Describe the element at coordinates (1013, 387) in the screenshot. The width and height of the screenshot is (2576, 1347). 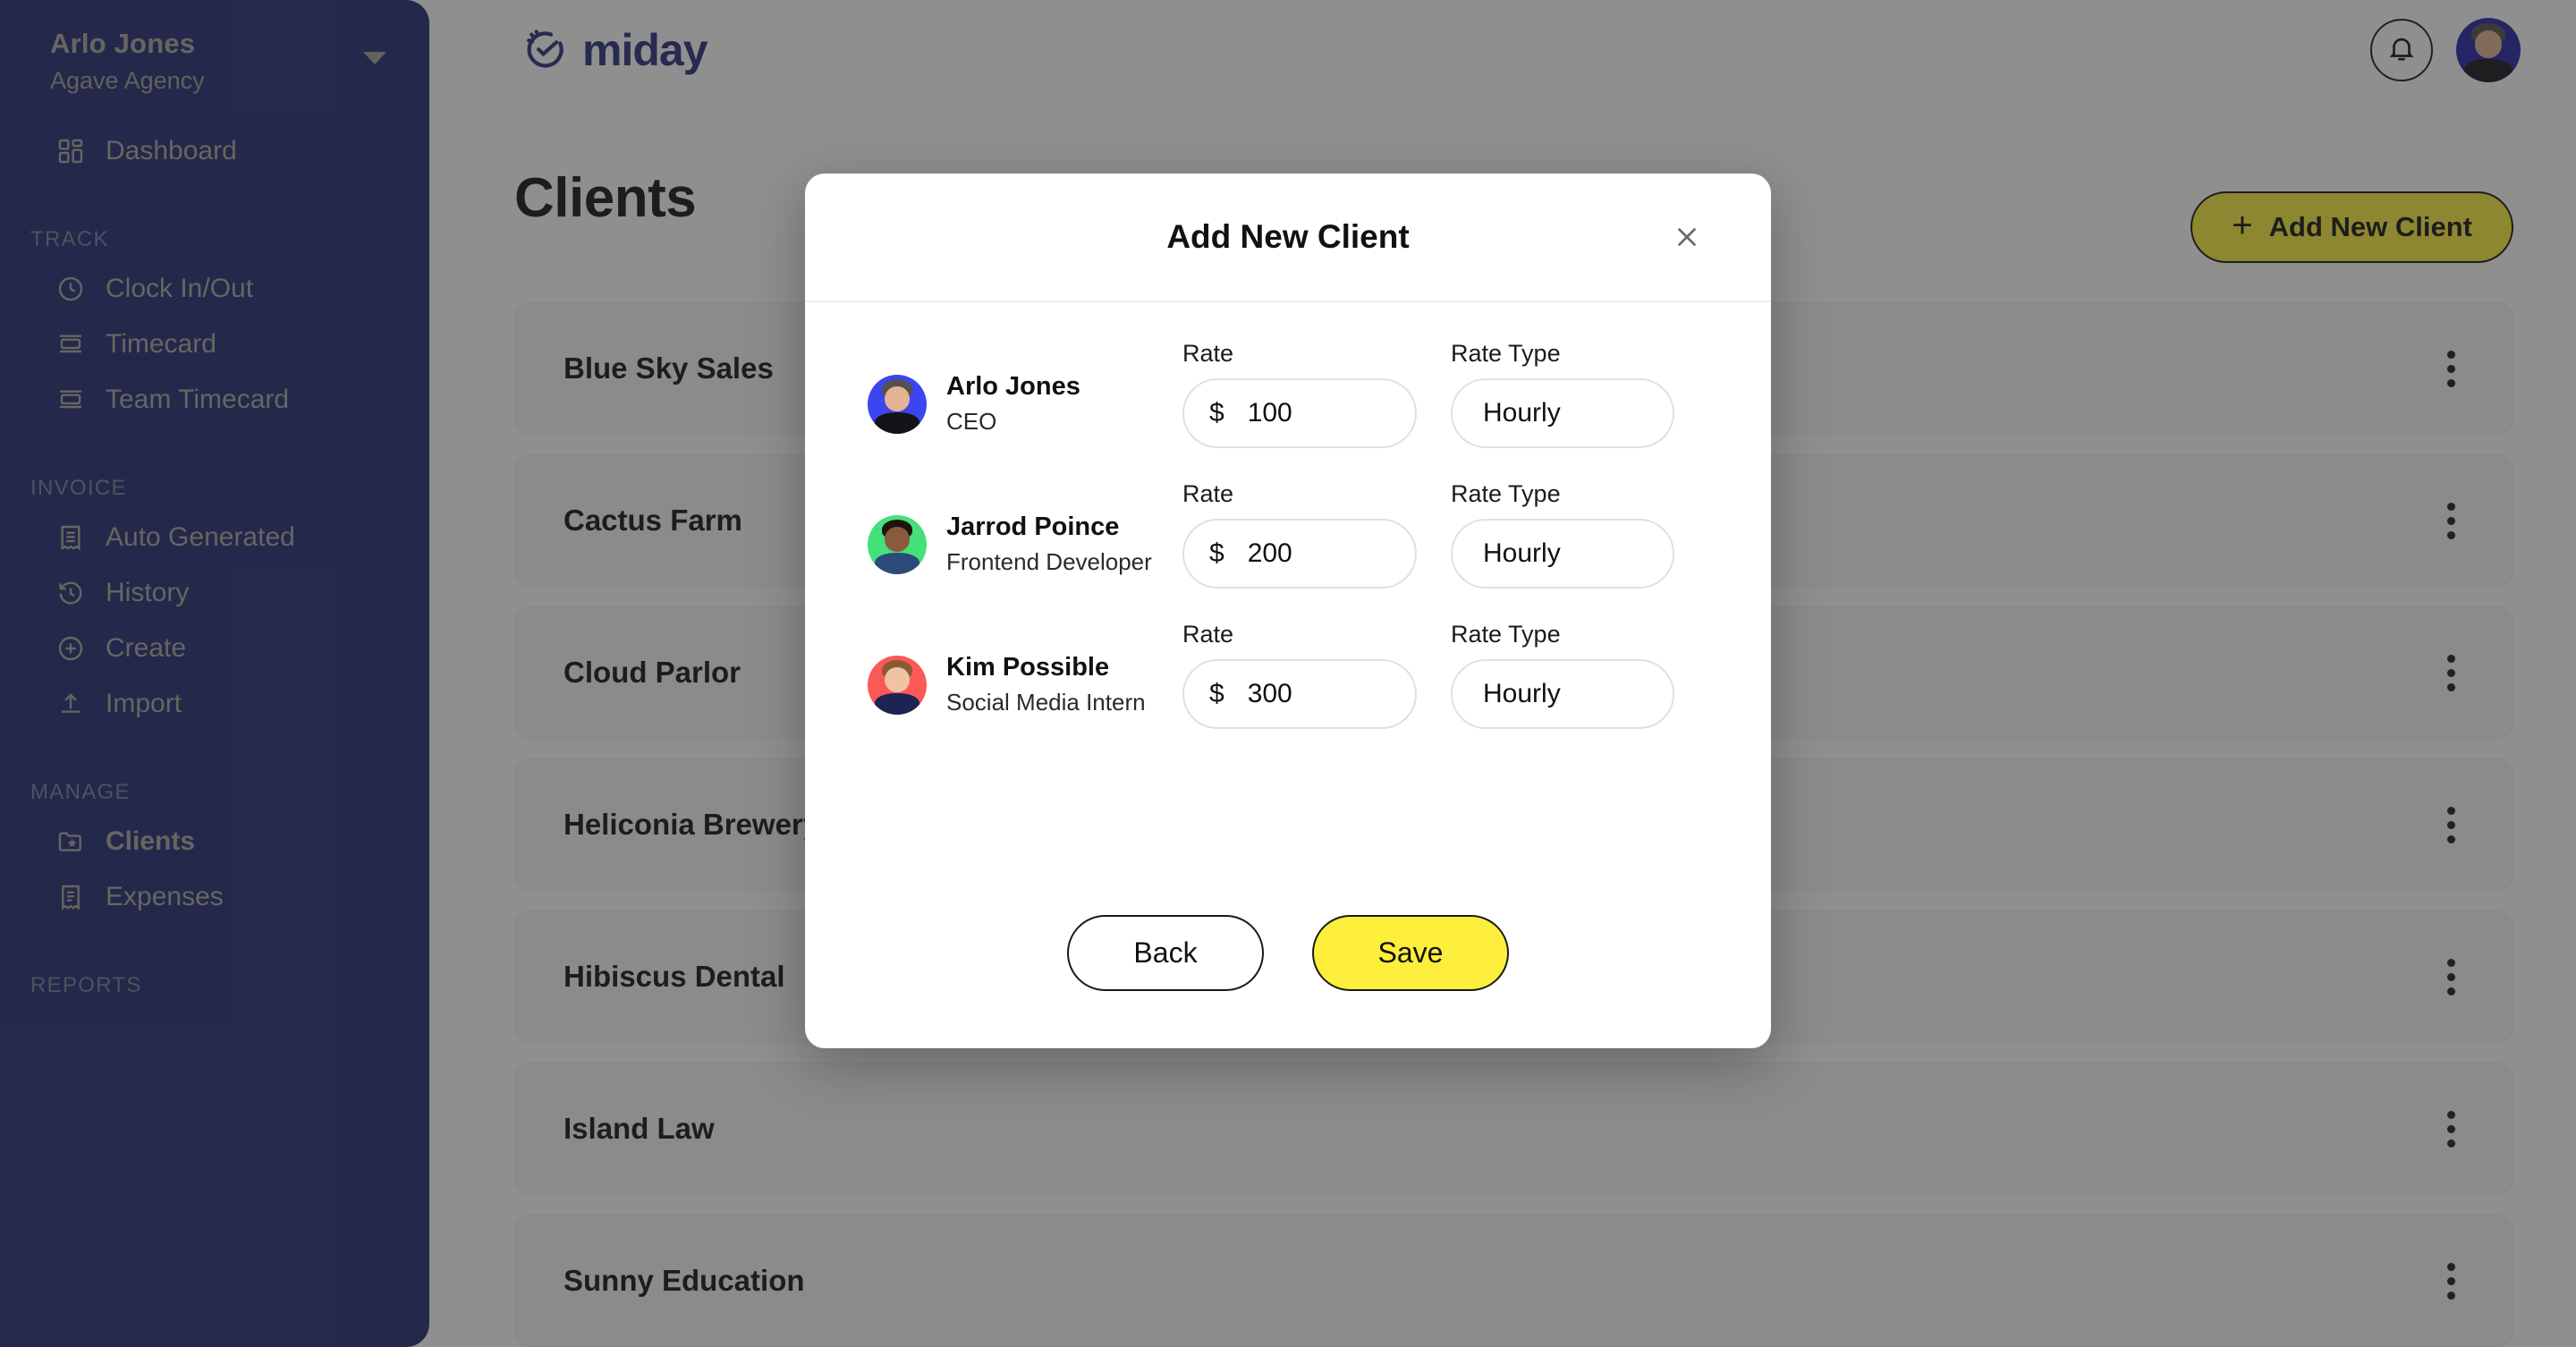
I see `employee-name: Arlo Jones` at that location.